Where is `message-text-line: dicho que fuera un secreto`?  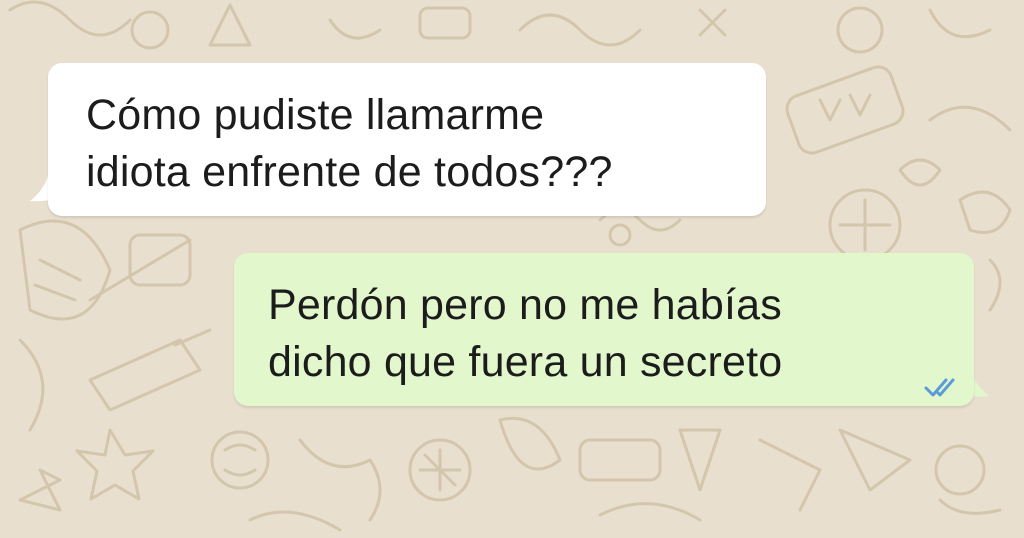 message-text-line: dicho que fuera un secreto is located at coordinates (525, 362).